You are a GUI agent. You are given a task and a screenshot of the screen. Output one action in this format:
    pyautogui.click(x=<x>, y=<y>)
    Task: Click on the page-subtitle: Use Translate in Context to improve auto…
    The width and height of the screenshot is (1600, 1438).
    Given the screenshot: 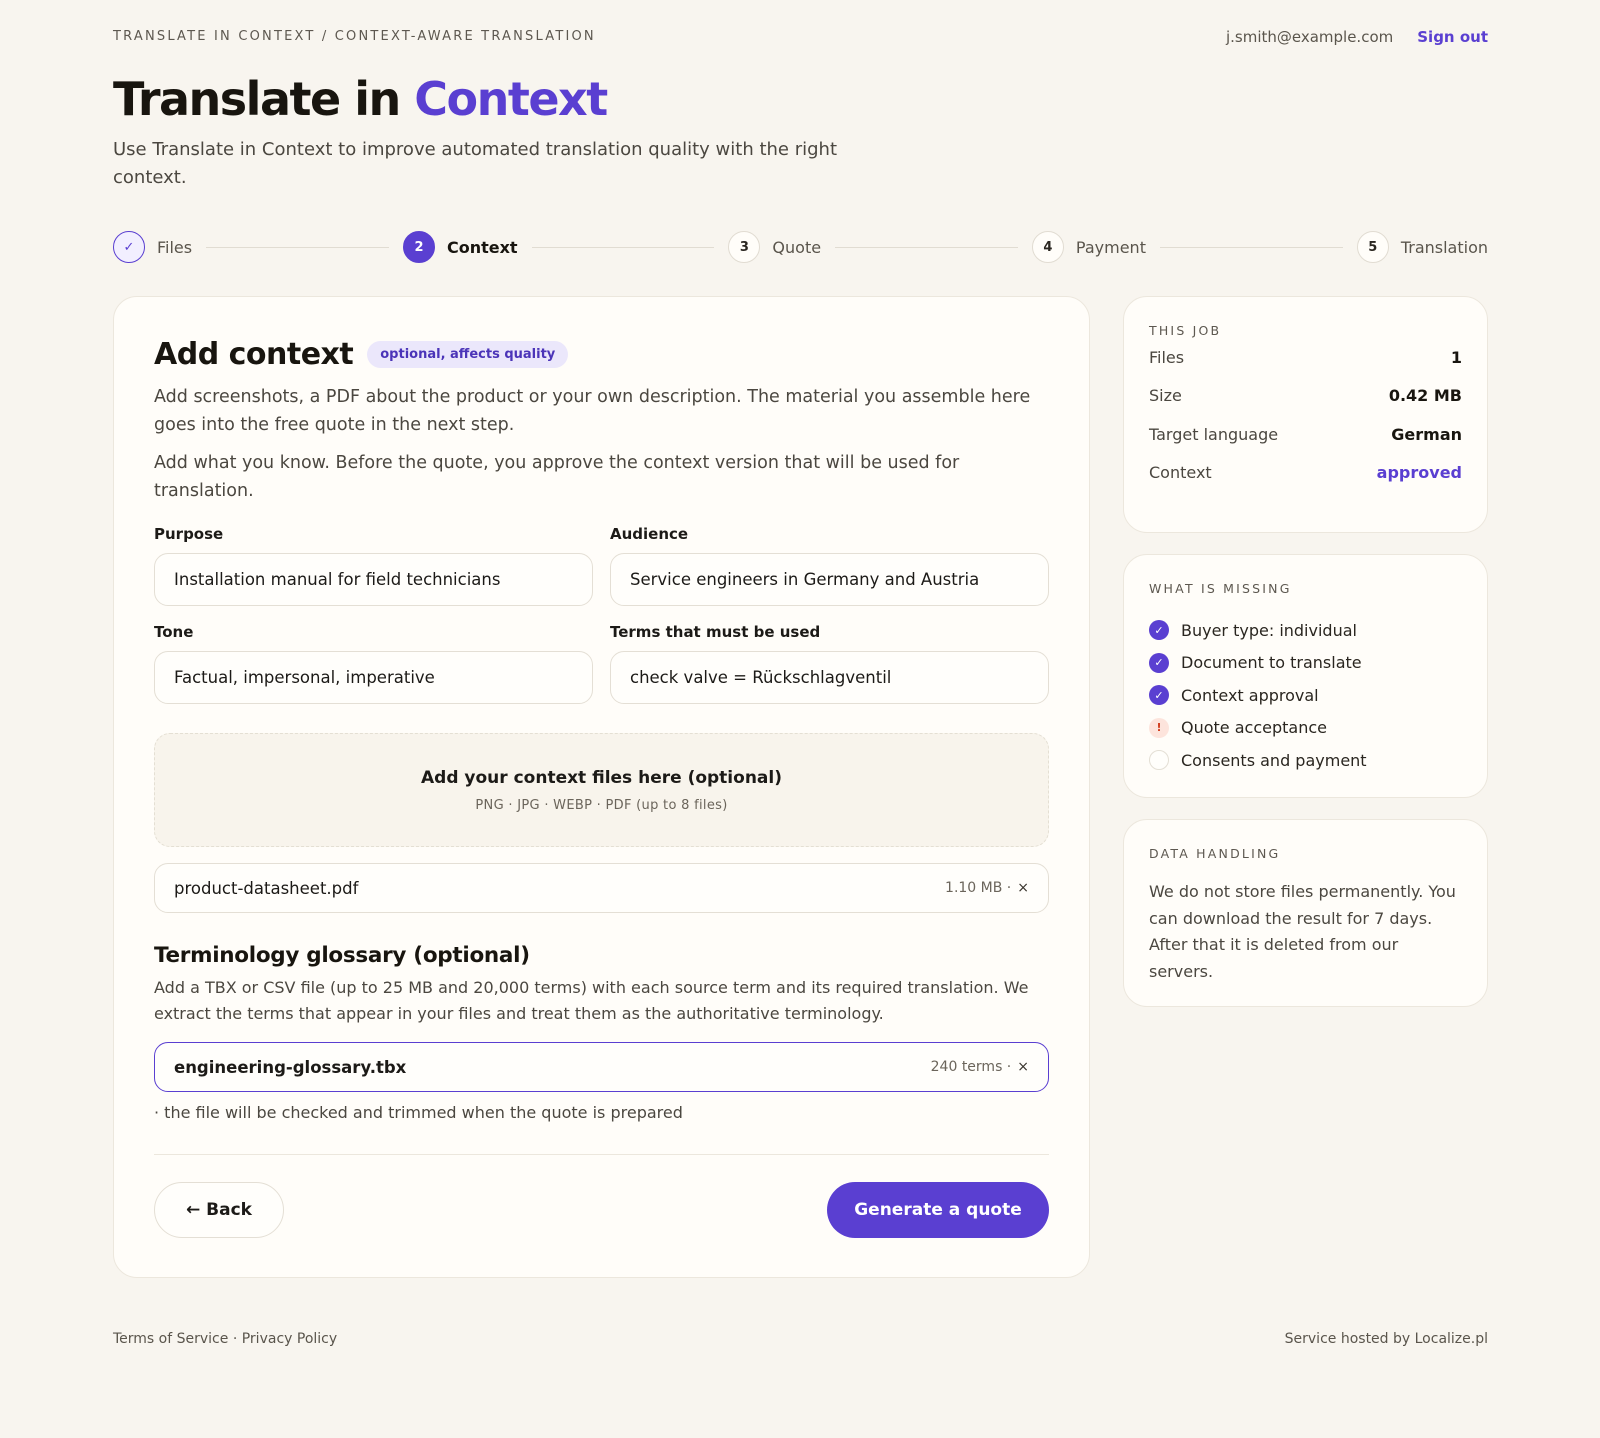 What is the action you would take?
    pyautogui.click(x=475, y=163)
    